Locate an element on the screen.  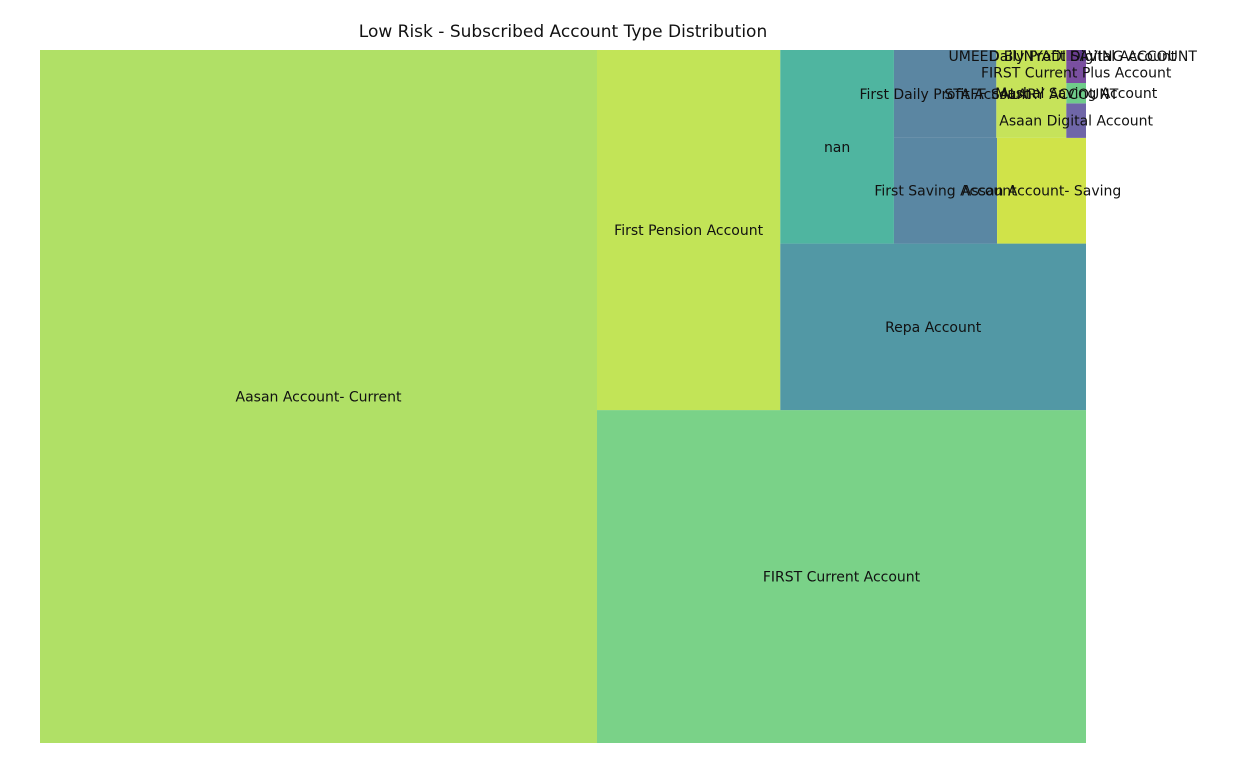
treemap-label-mashal-saving-account: Mashal Saving Account is located at coordinates (1076, 94).